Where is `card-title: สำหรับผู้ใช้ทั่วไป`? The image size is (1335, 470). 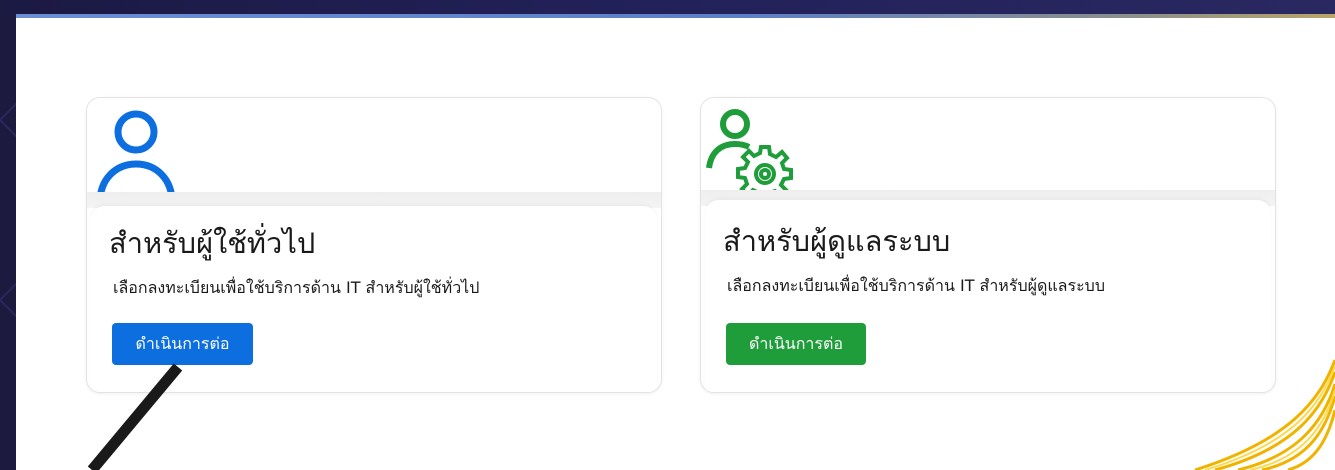
card-title: สำหรับผู้ใช้ทั่วไป is located at coordinates (212, 243).